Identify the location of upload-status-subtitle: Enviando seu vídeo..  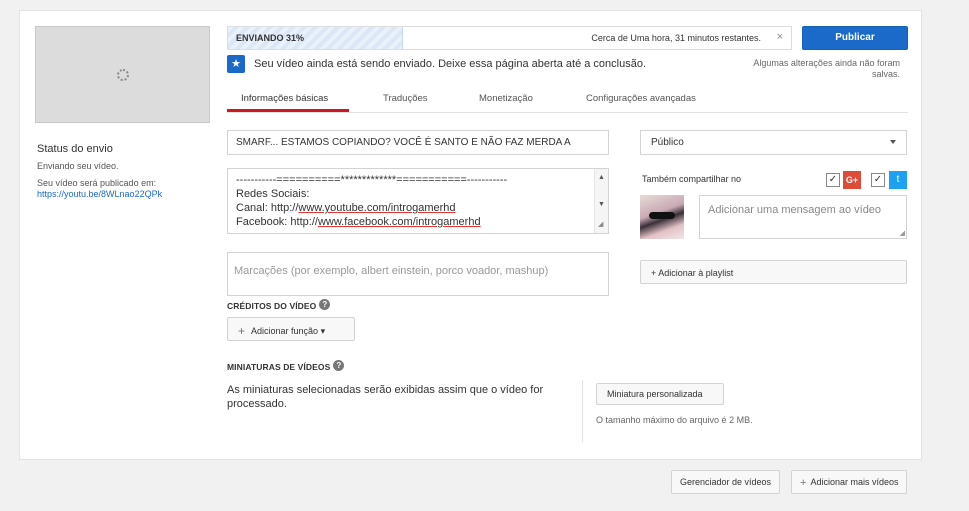
(78, 166).